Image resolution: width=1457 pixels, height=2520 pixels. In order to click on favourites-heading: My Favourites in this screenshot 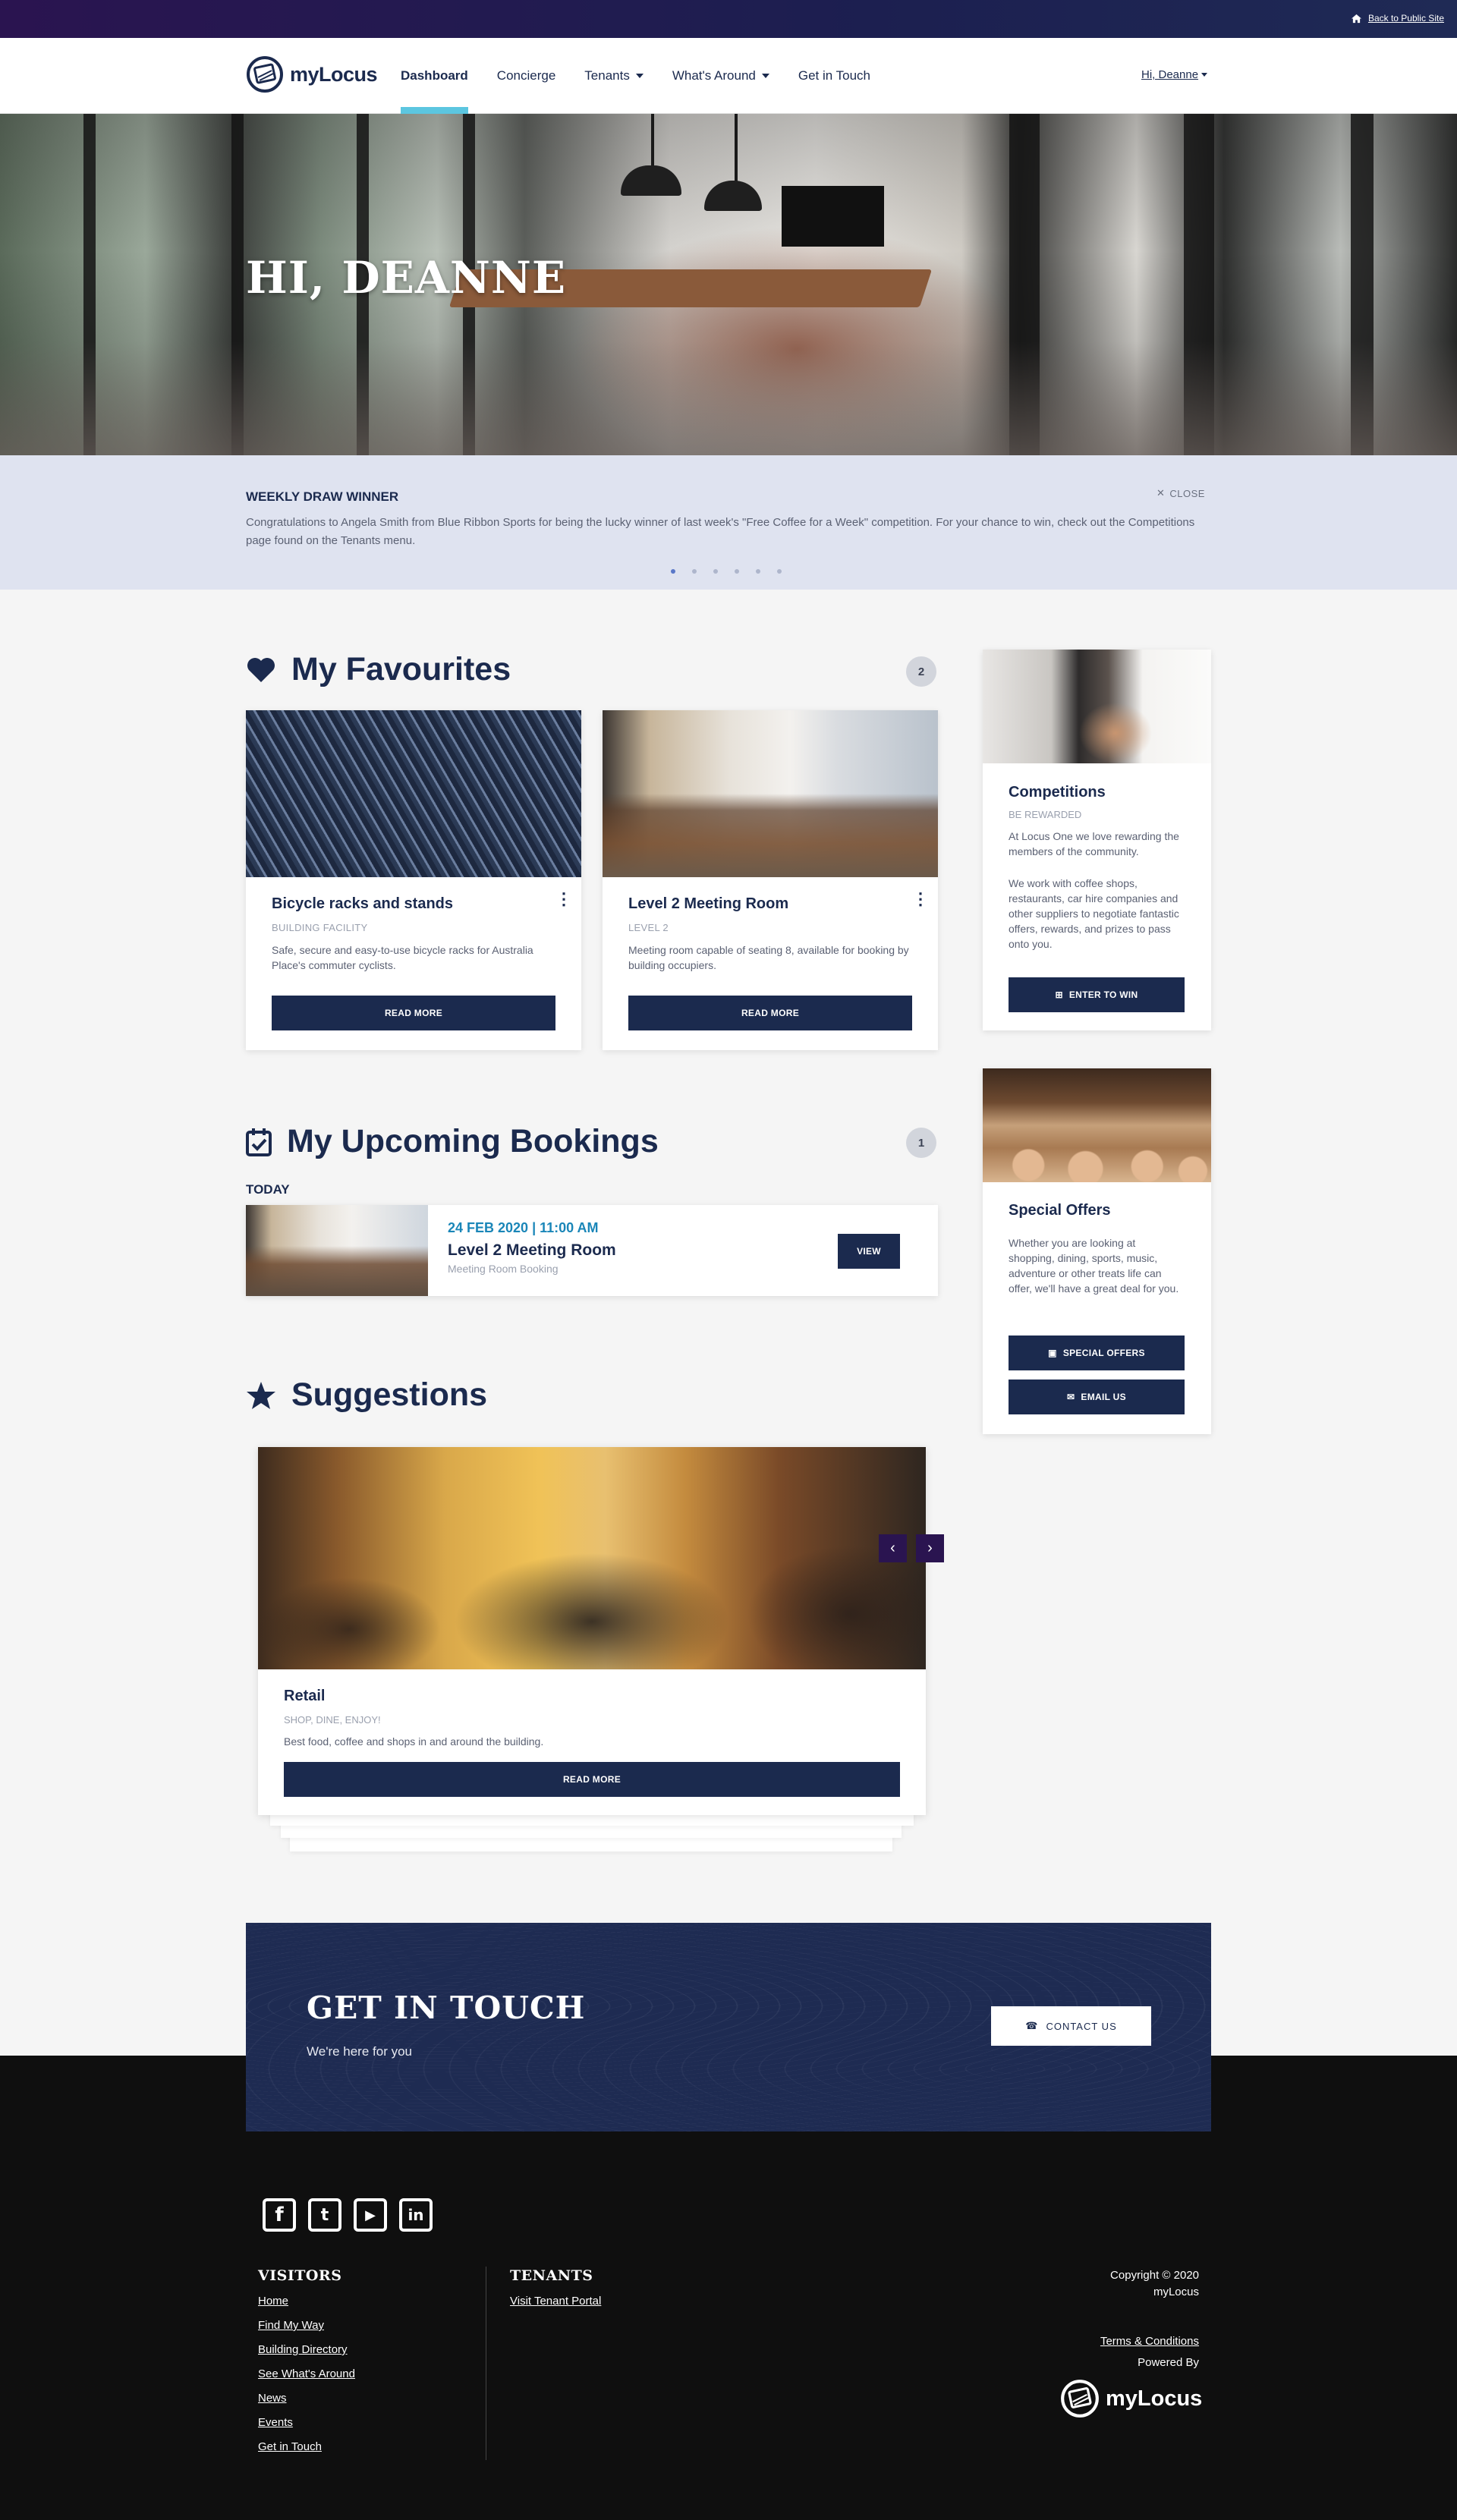, I will do `click(378, 669)`.